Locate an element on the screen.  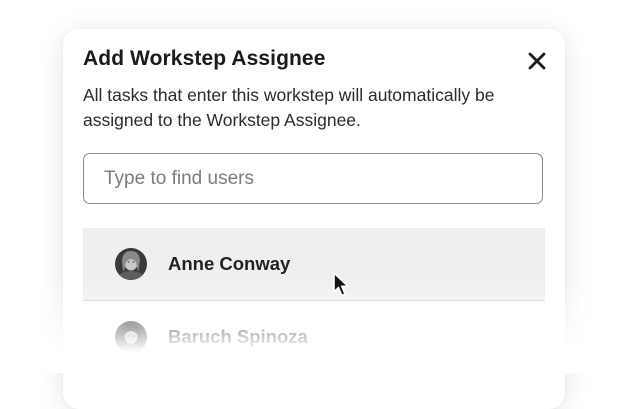
search-users-input is located at coordinates (313, 178).